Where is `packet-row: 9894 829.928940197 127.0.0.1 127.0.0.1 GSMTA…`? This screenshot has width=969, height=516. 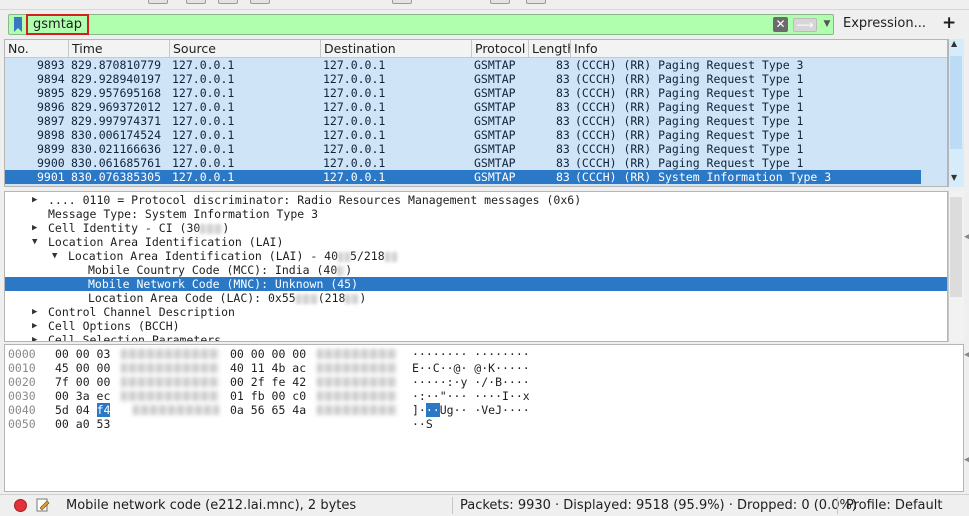
packet-row: 9894 829.928940197 127.0.0.1 127.0.0.1 GSMTA… is located at coordinates (463, 79).